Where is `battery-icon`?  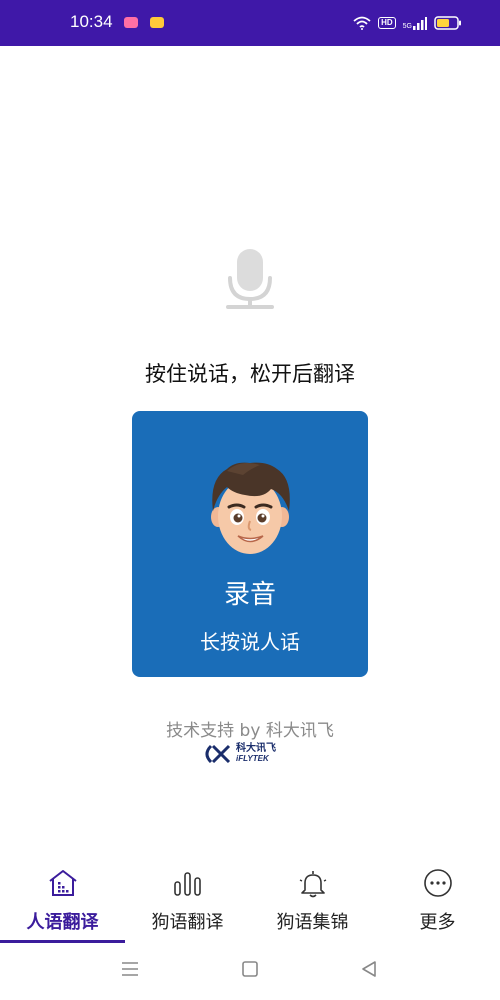 battery-icon is located at coordinates (447, 23).